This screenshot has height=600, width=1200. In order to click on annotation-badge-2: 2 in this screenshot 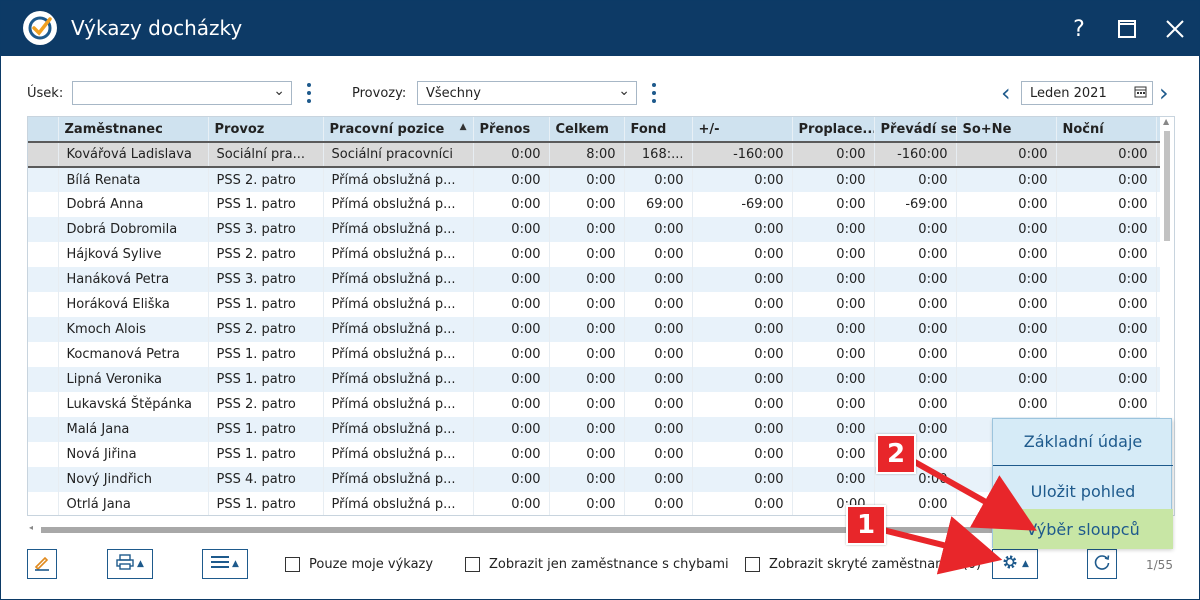, I will do `click(896, 454)`.